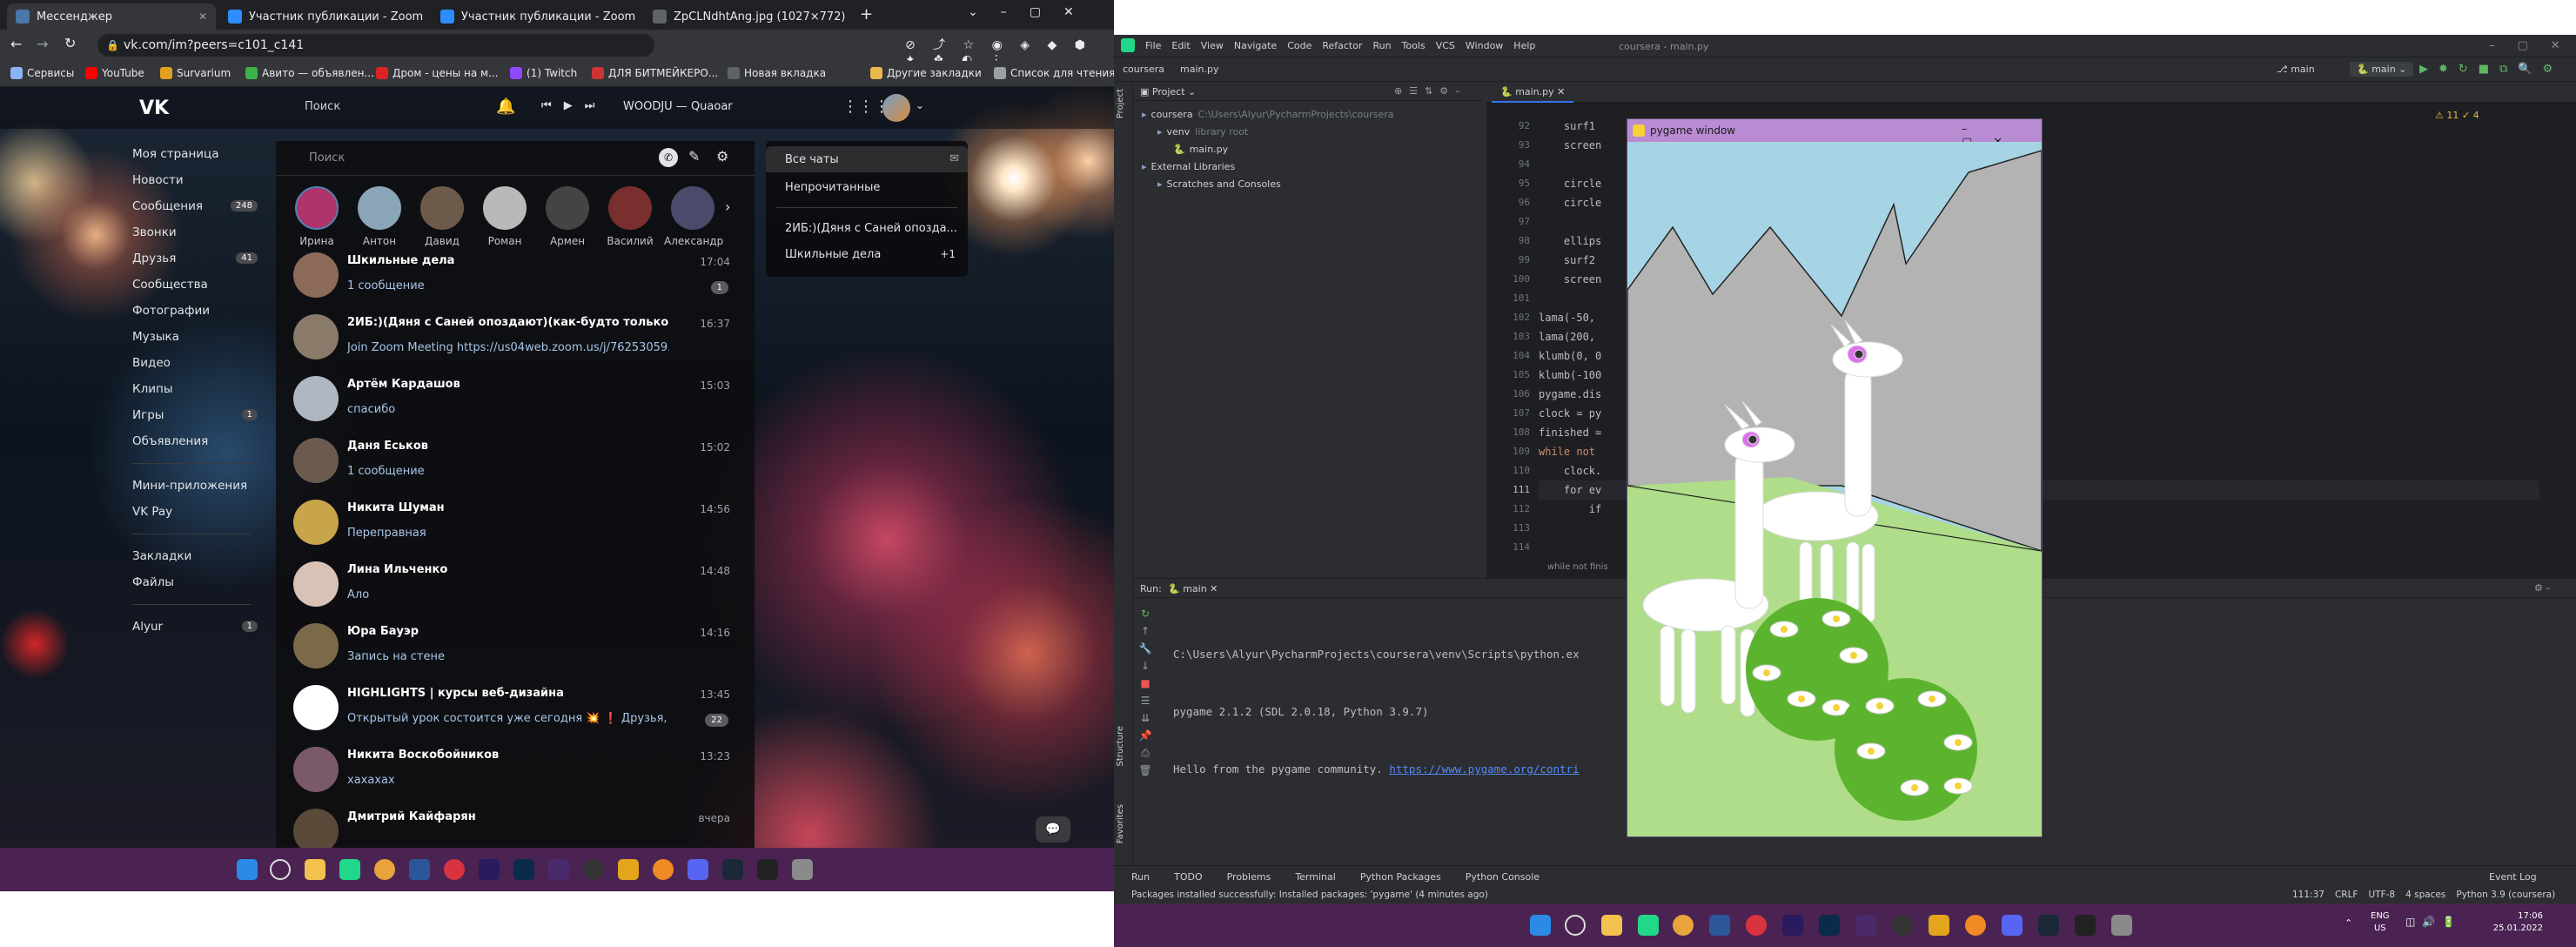 The height and width of the screenshot is (947, 2576). What do you see at coordinates (663, 869) in the screenshot?
I see `firefox-icon` at bounding box center [663, 869].